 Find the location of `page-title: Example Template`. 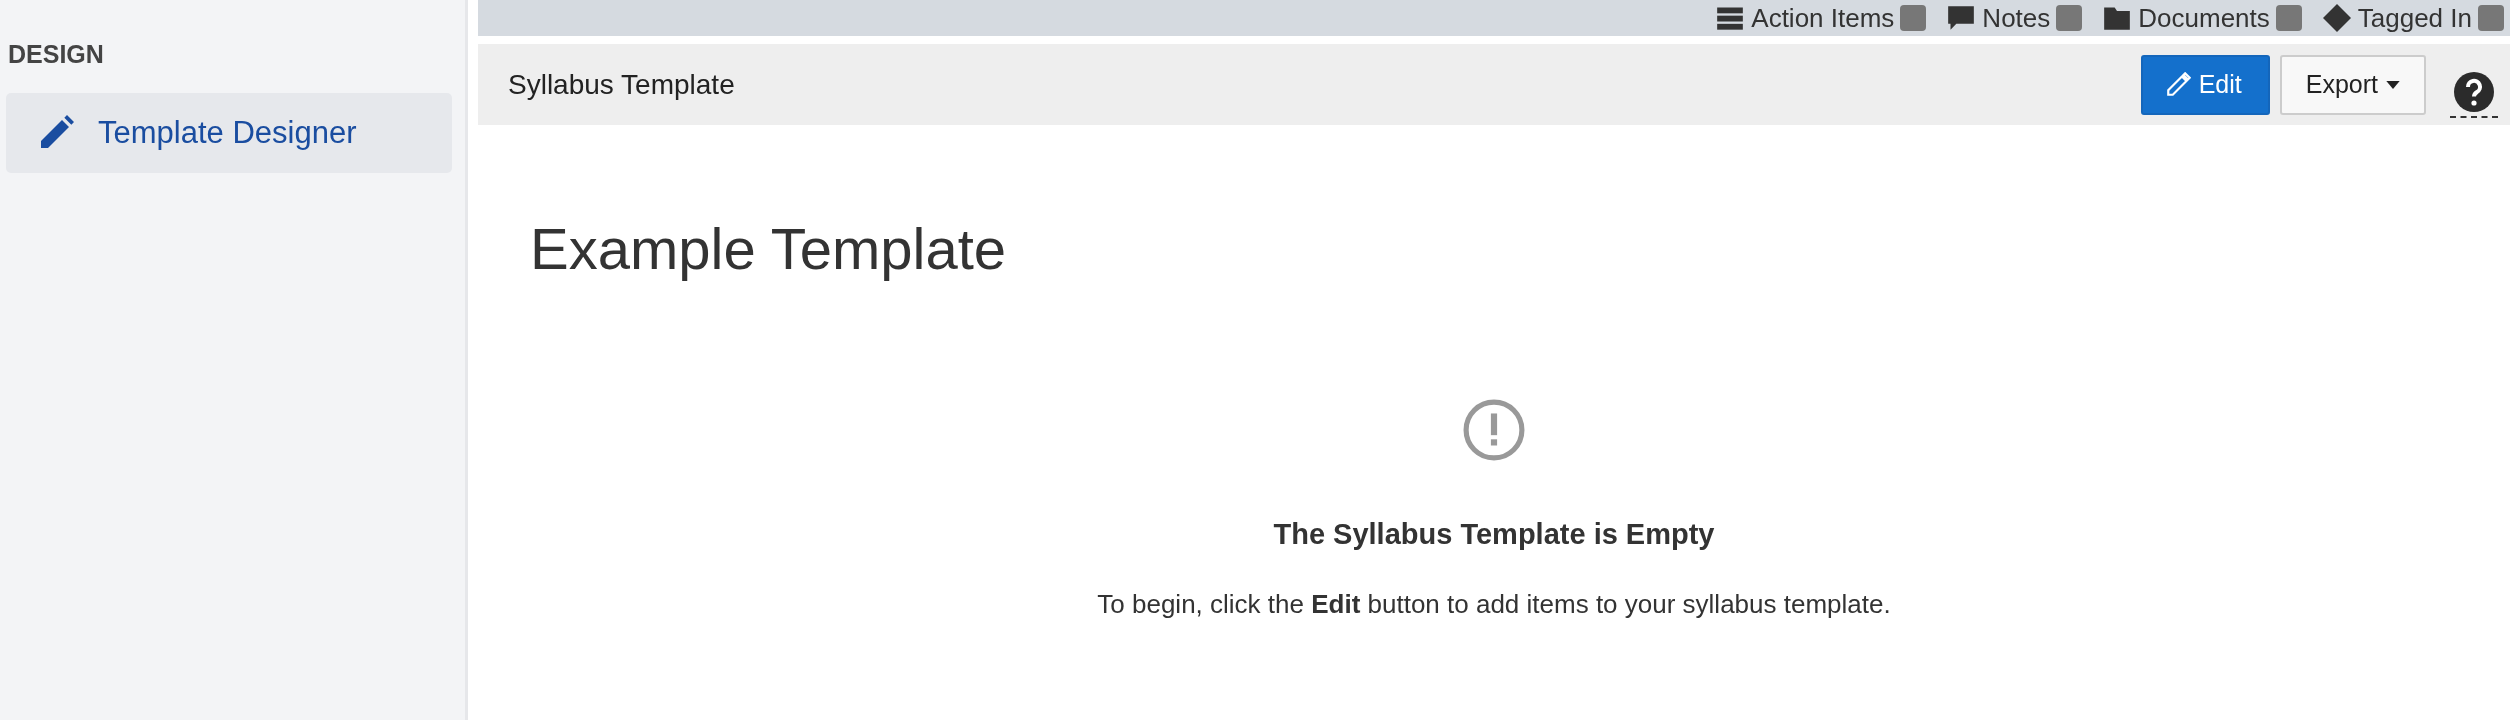

page-title: Example Template is located at coordinates (769, 248).